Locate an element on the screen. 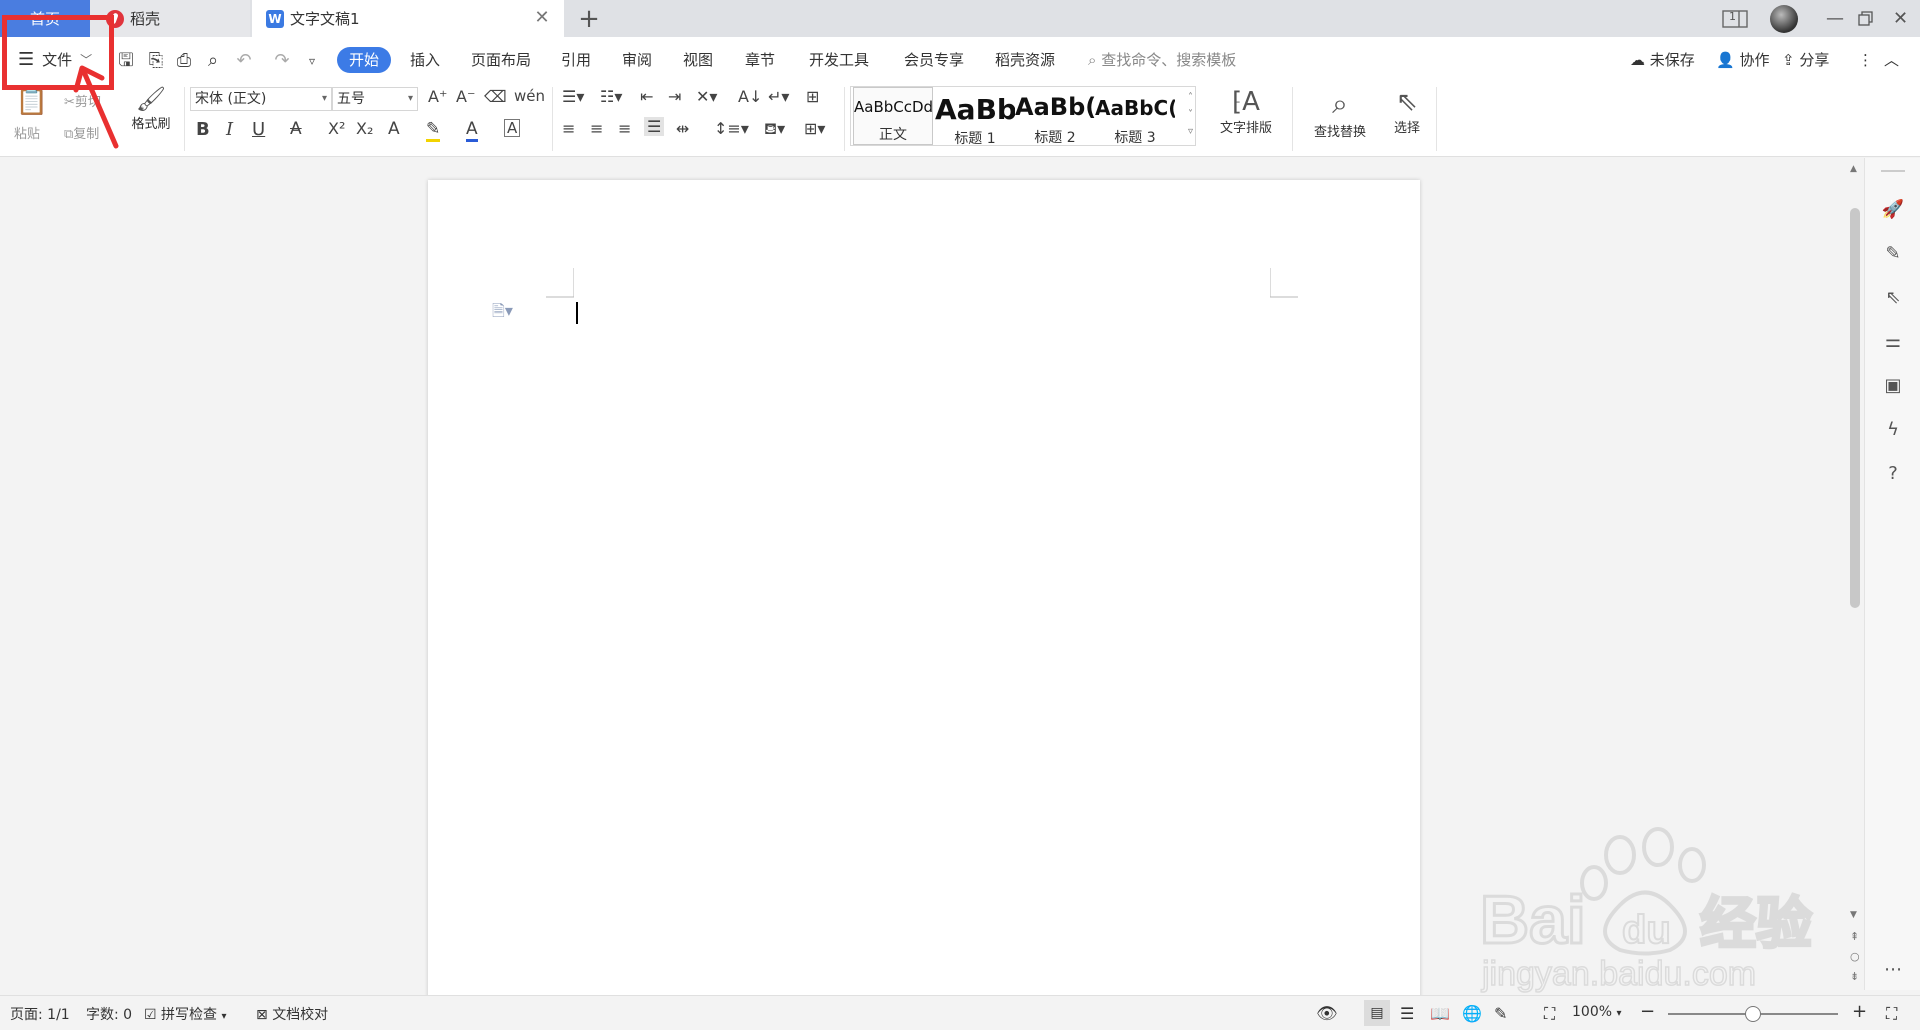 The height and width of the screenshot is (1030, 1920). font-color-button: A is located at coordinates (472, 130).